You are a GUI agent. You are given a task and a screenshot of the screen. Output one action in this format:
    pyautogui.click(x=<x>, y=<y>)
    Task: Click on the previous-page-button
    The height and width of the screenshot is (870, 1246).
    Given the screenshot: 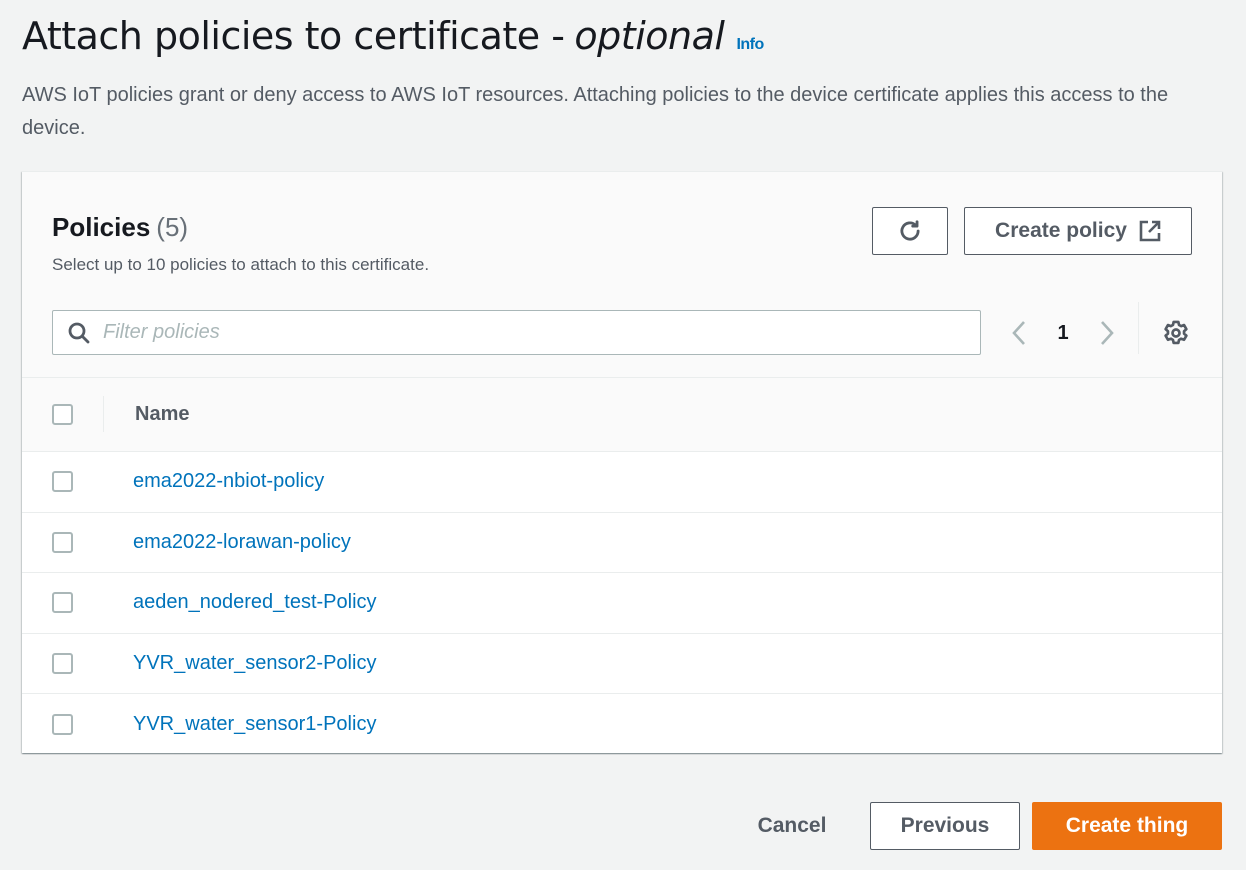 What is the action you would take?
    pyautogui.click(x=1019, y=333)
    